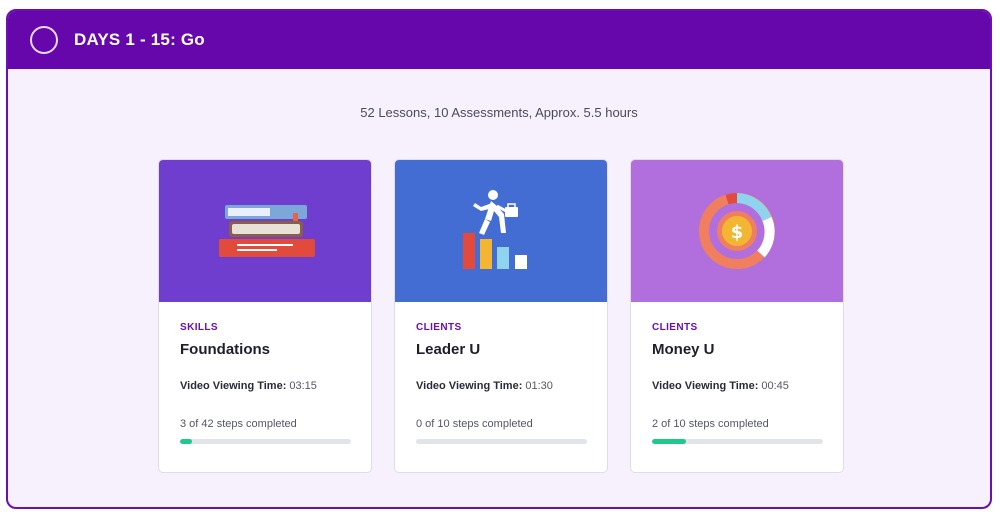 The height and width of the screenshot is (516, 1000). What do you see at coordinates (265, 349) in the screenshot?
I see `card-title: Foundations` at bounding box center [265, 349].